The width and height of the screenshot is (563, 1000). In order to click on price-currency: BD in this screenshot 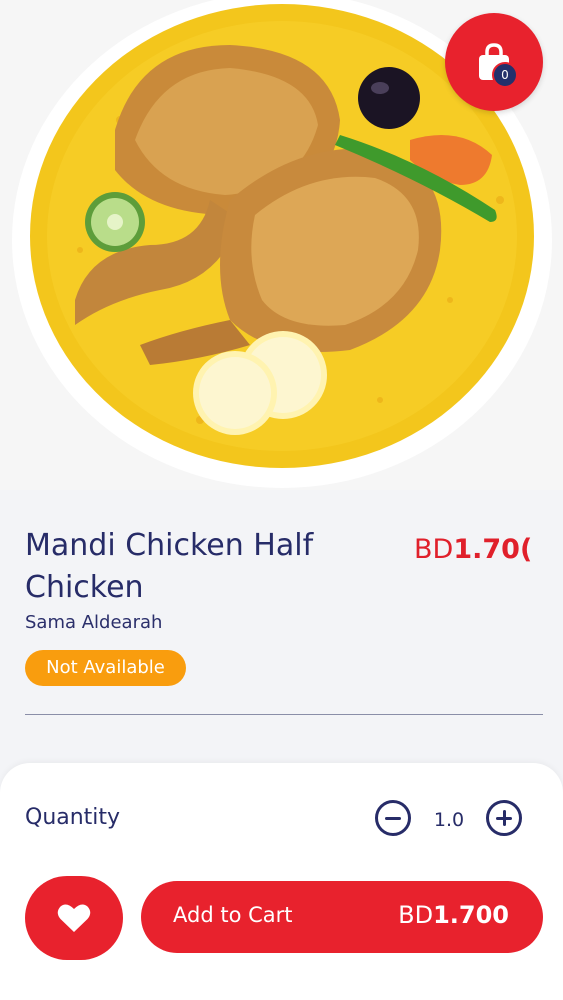, I will do `click(434, 549)`.